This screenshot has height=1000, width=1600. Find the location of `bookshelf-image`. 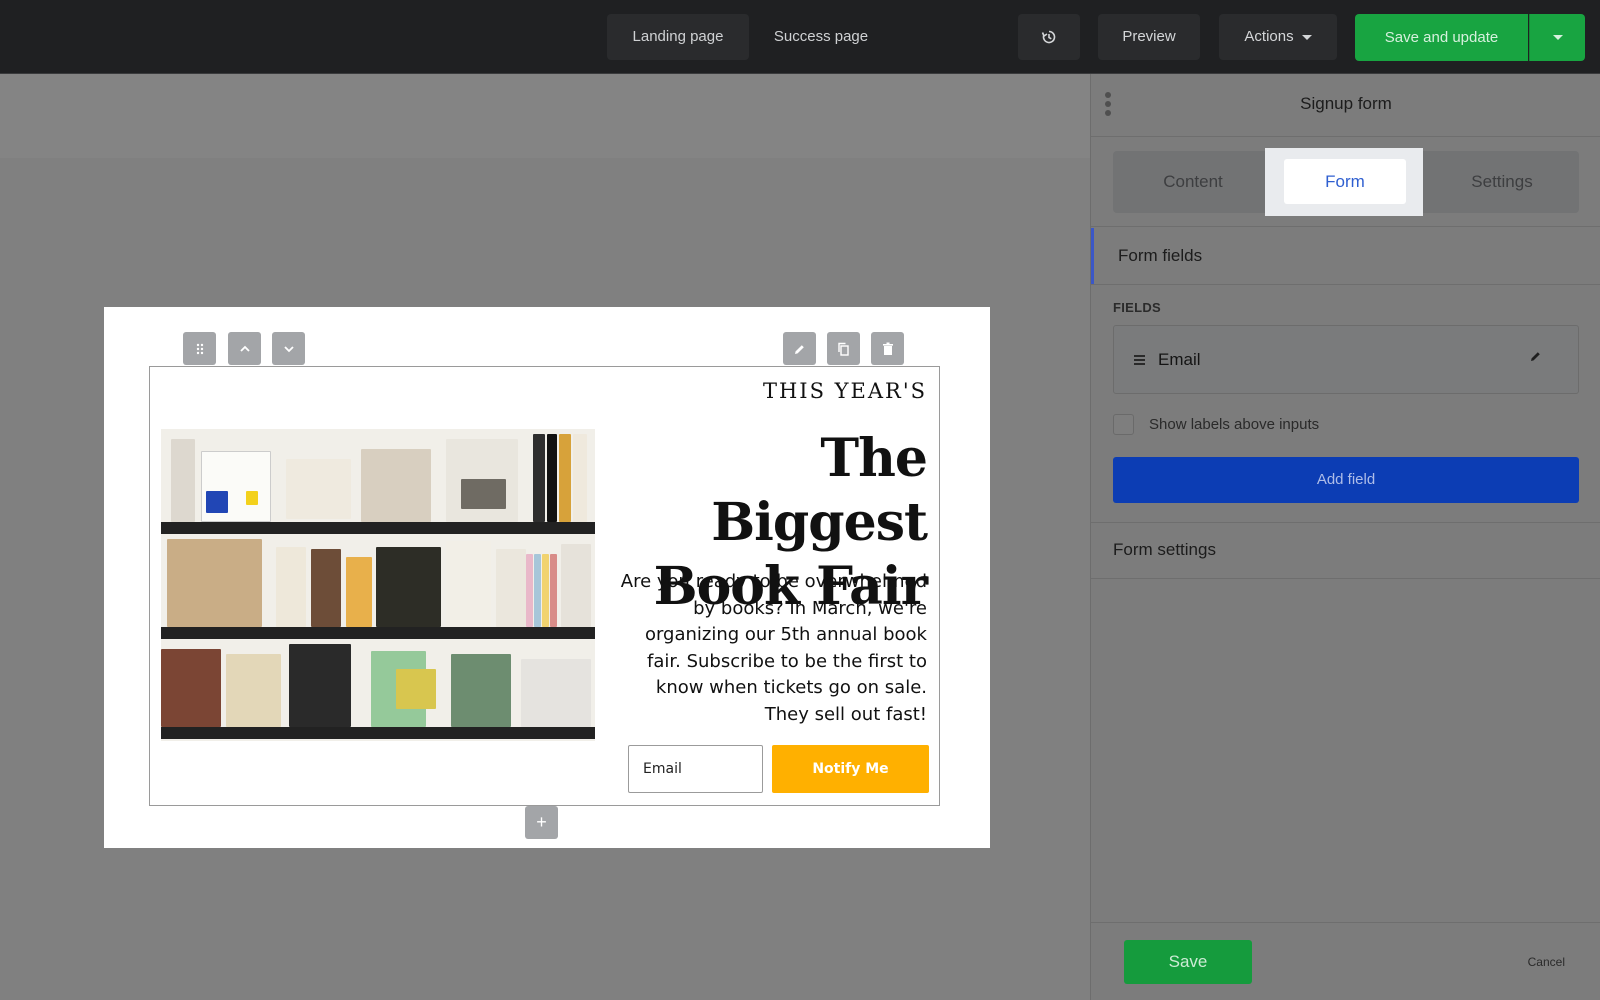

bookshelf-image is located at coordinates (378, 585).